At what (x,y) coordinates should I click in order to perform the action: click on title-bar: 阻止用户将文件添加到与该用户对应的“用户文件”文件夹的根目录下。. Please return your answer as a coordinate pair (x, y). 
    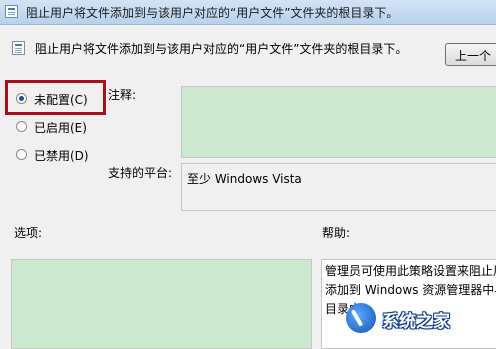
    Looking at the image, I should click on (248, 12).